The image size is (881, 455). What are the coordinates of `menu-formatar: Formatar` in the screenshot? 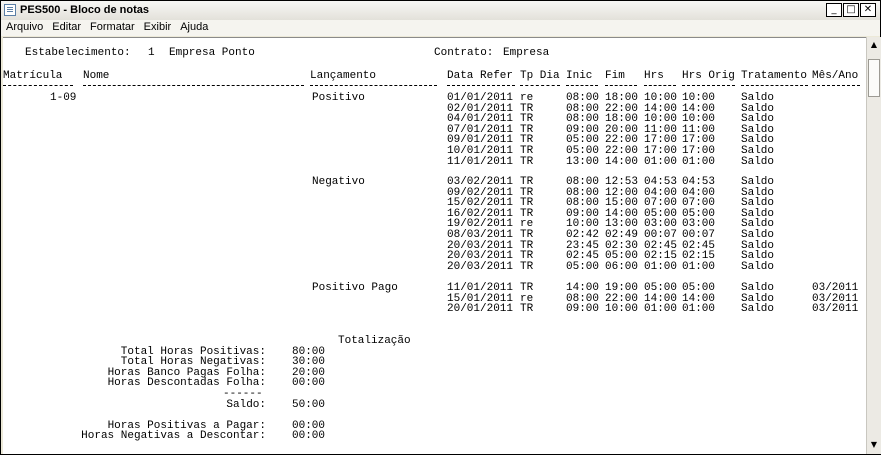 It's located at (112, 28).